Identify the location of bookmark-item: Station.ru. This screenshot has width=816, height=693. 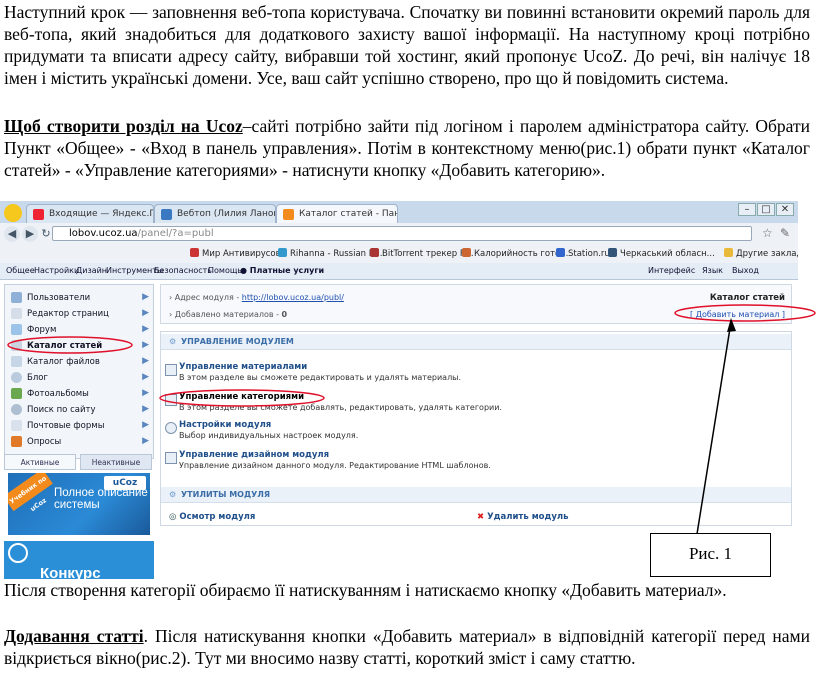
(583, 253).